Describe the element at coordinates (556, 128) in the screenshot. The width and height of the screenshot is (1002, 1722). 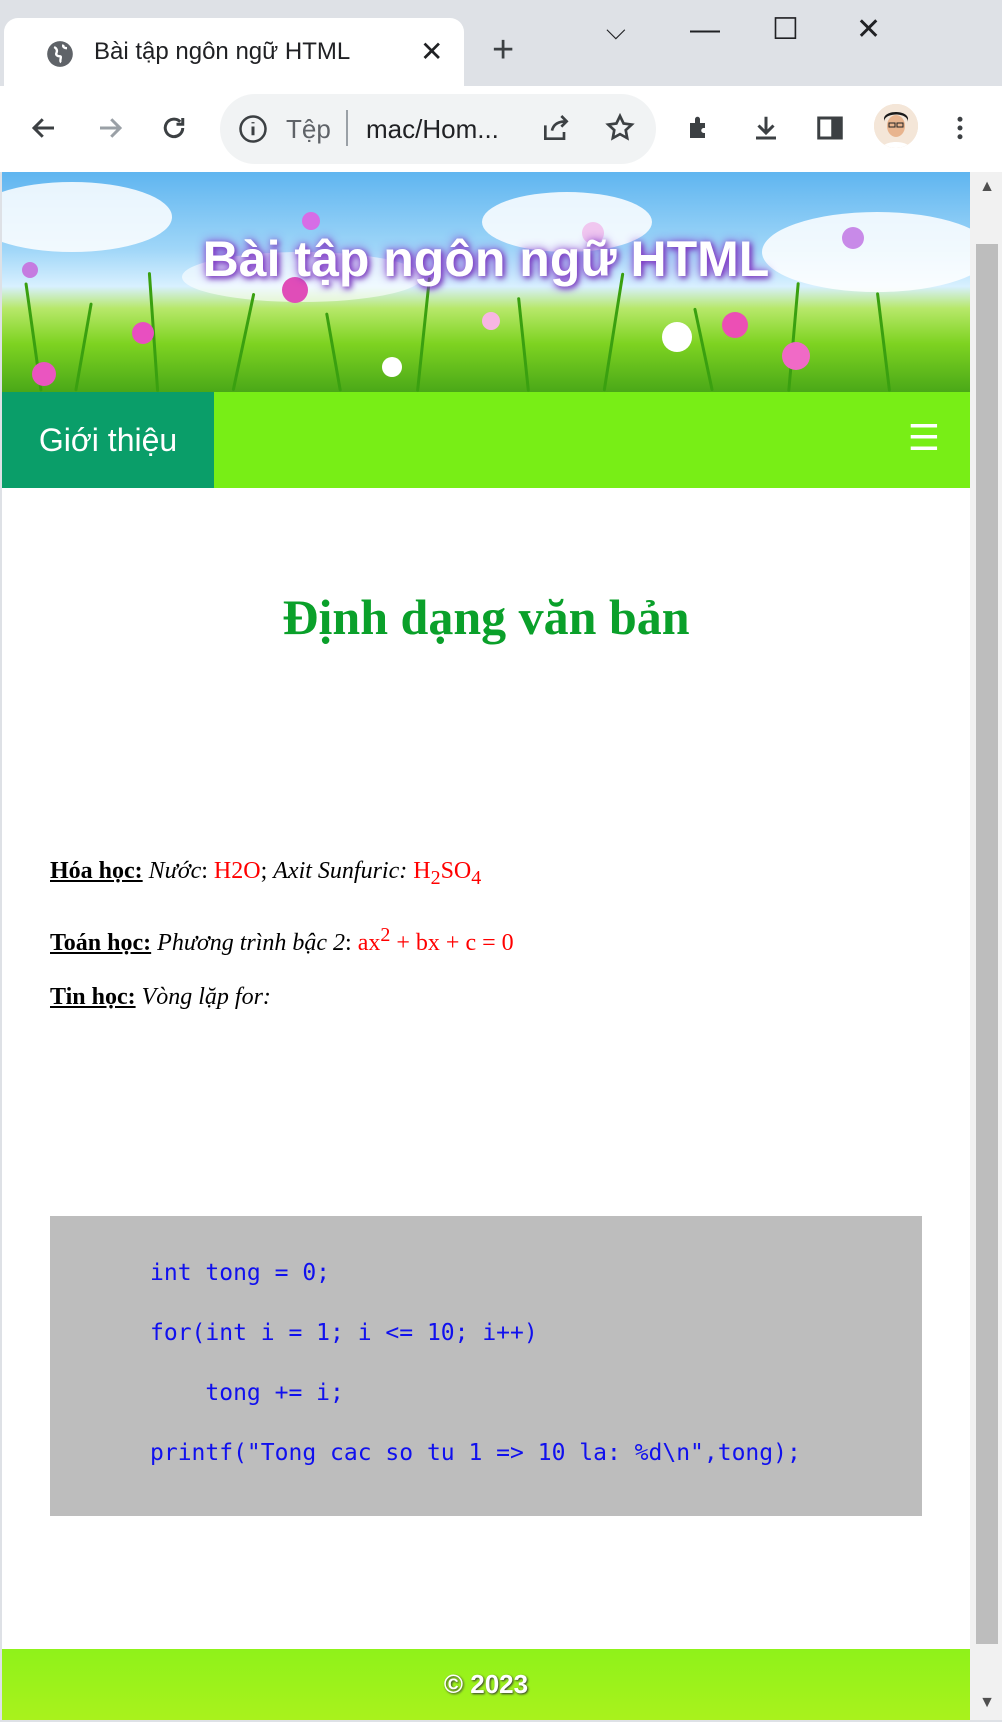
I see `share-icon` at that location.